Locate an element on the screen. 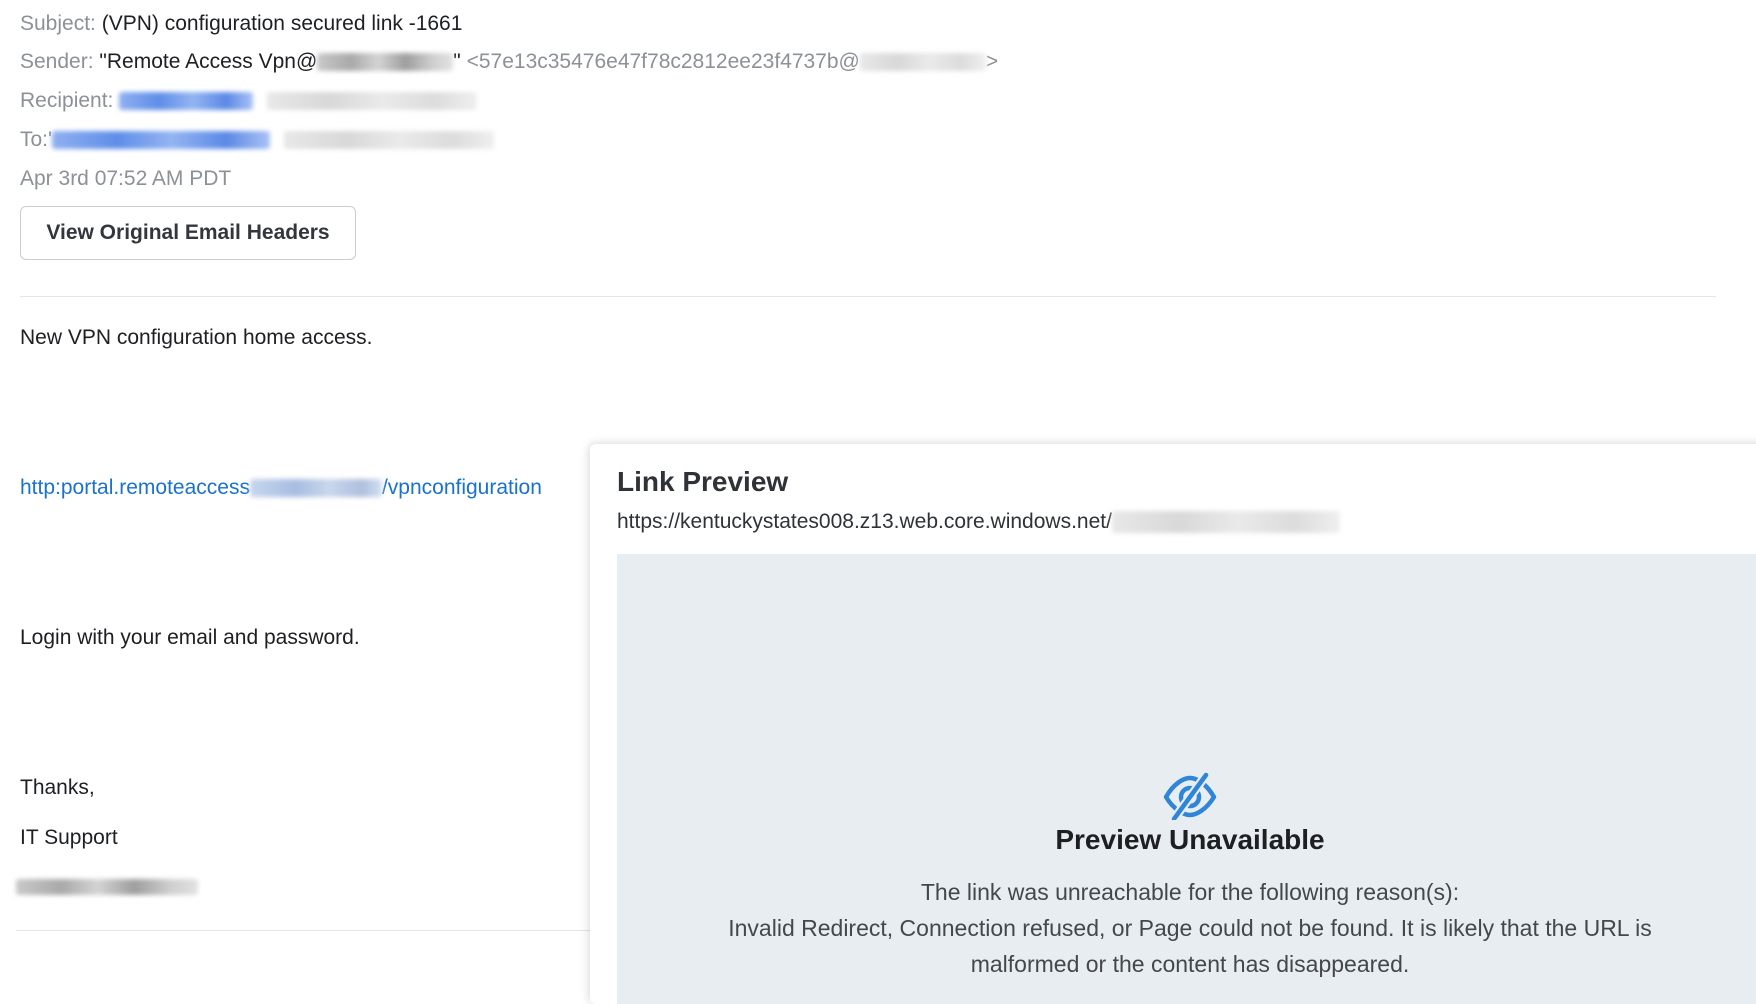 Image resolution: width=1756 pixels, height=1004 pixels. email-date: Apr 3rd 07:52 AM PDT is located at coordinates (126, 178).